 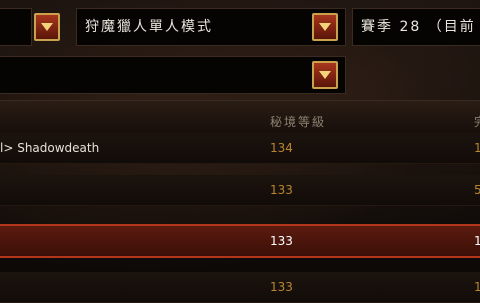 What do you see at coordinates (477, 121) in the screenshot?
I see `column-header-extra: 完` at bounding box center [477, 121].